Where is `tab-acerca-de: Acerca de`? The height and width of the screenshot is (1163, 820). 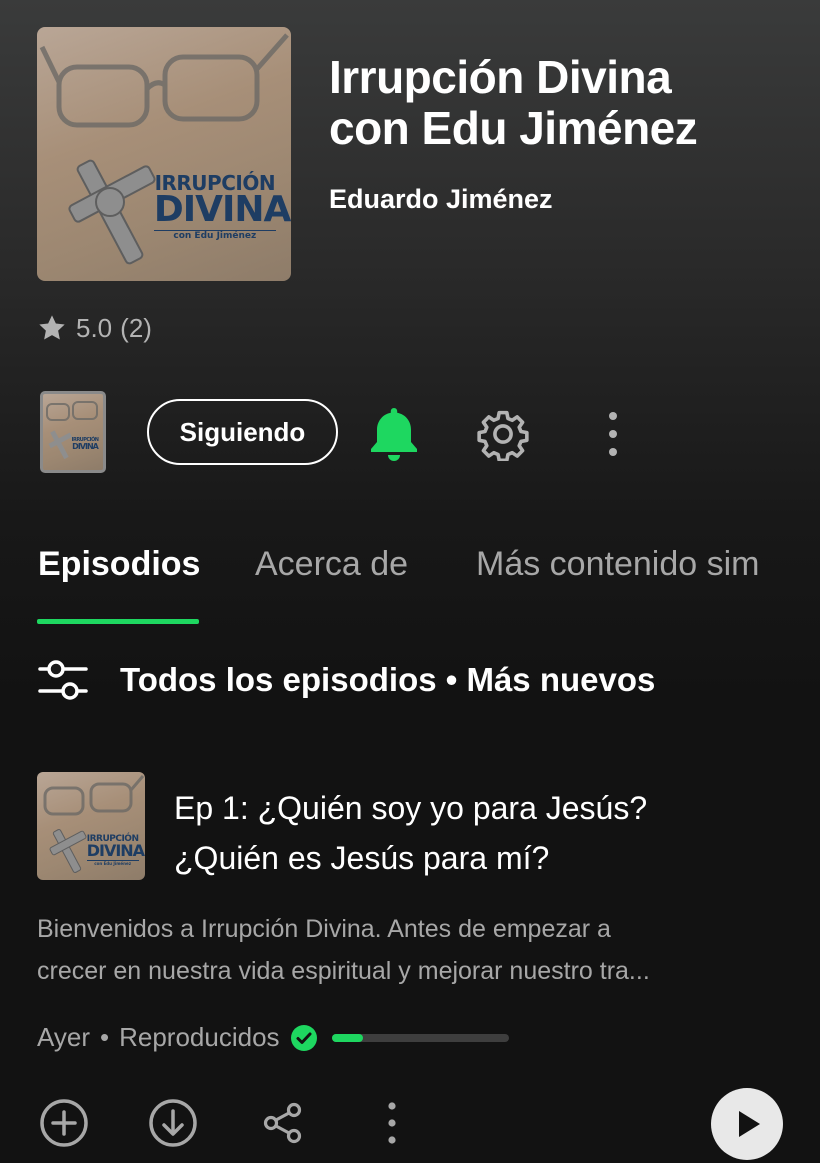 tab-acerca-de: Acerca de is located at coordinates (331, 564).